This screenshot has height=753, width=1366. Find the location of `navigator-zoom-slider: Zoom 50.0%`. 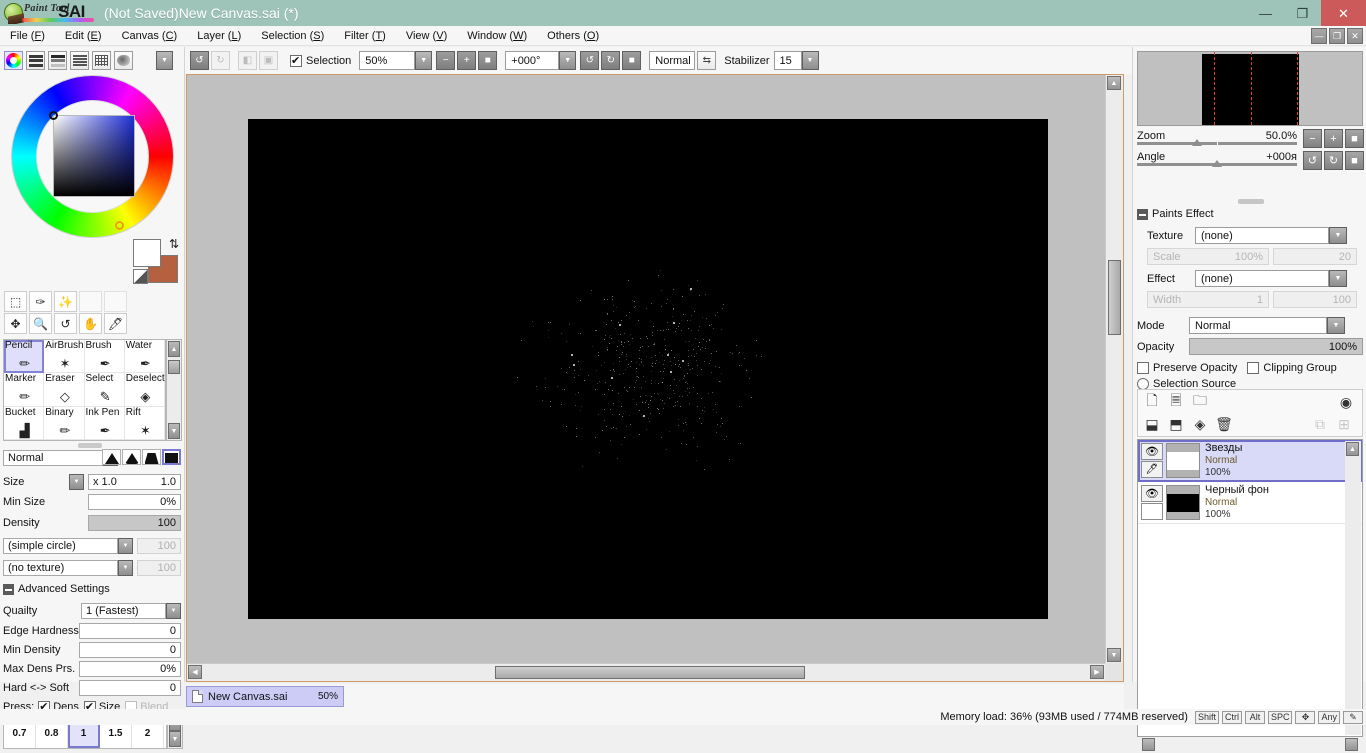

navigator-zoom-slider: Zoom 50.0% is located at coordinates (1217, 138).